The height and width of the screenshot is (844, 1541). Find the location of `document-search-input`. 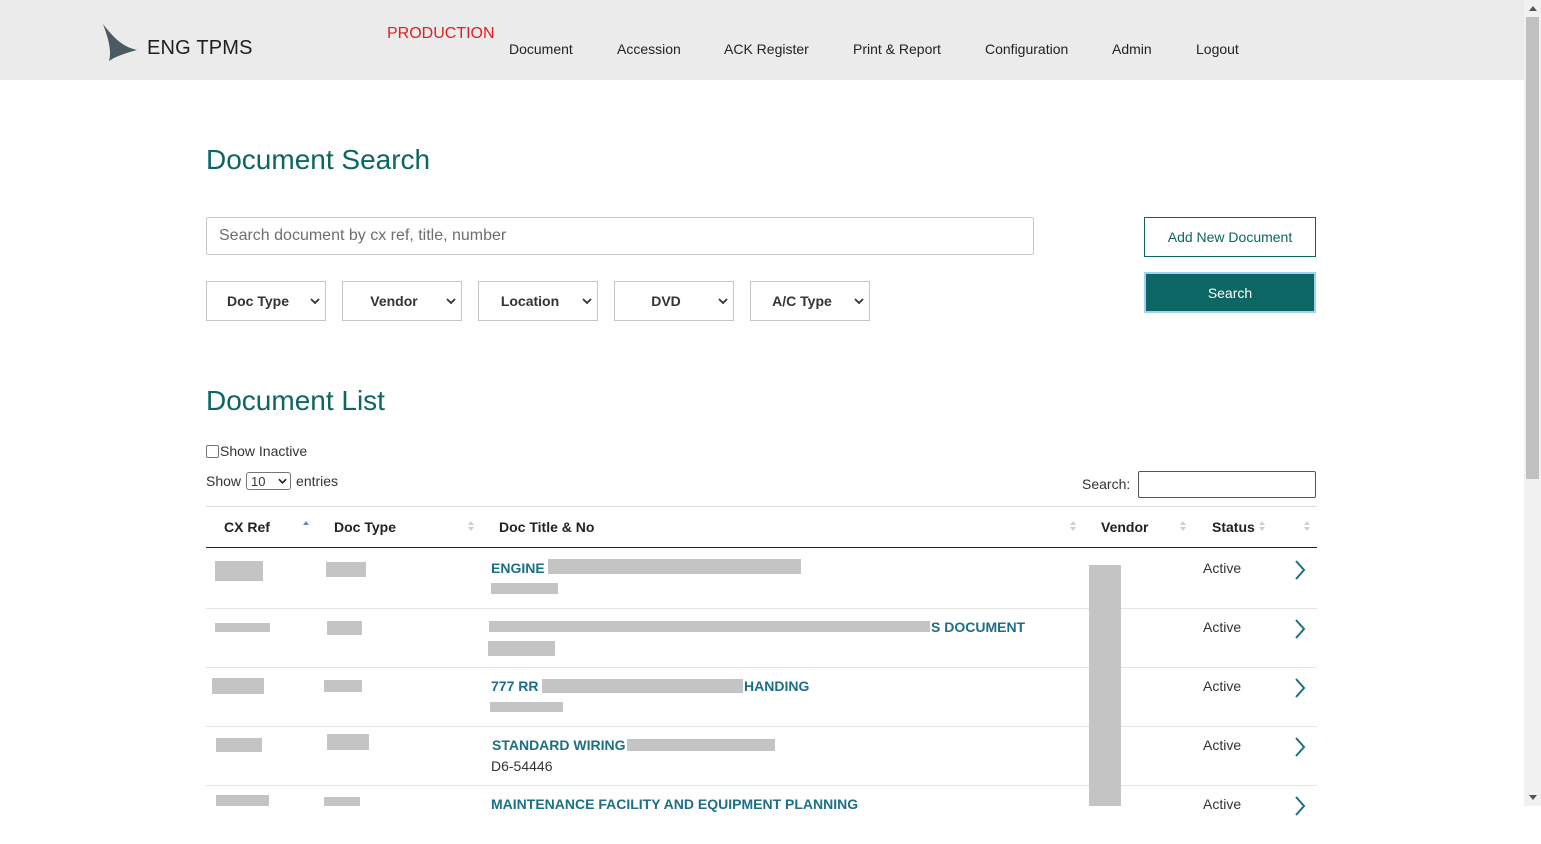

document-search-input is located at coordinates (620, 236).